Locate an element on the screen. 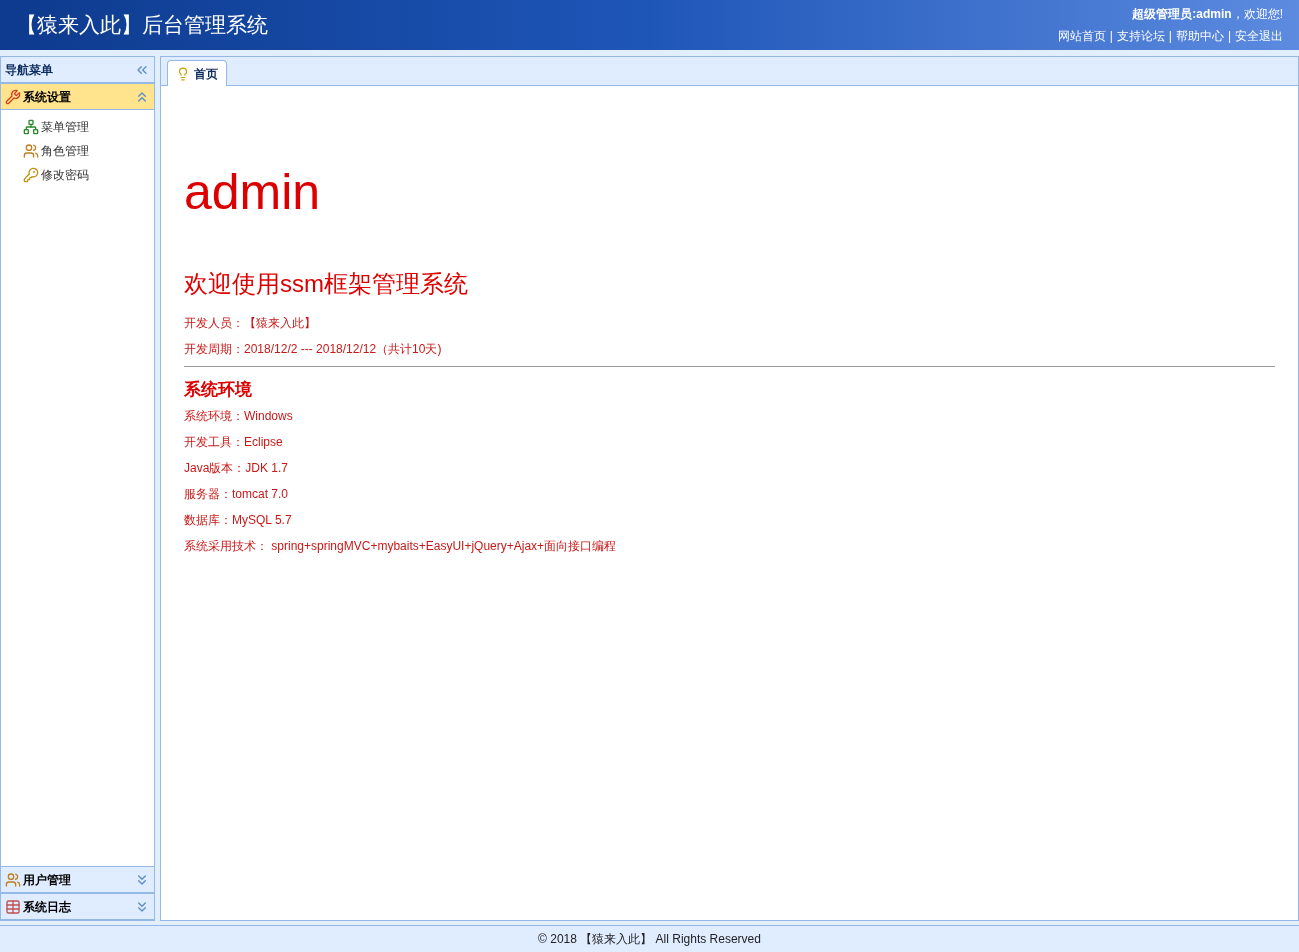 This screenshot has height=952, width=1299. menu-item: 修改密码 is located at coordinates (88, 175).